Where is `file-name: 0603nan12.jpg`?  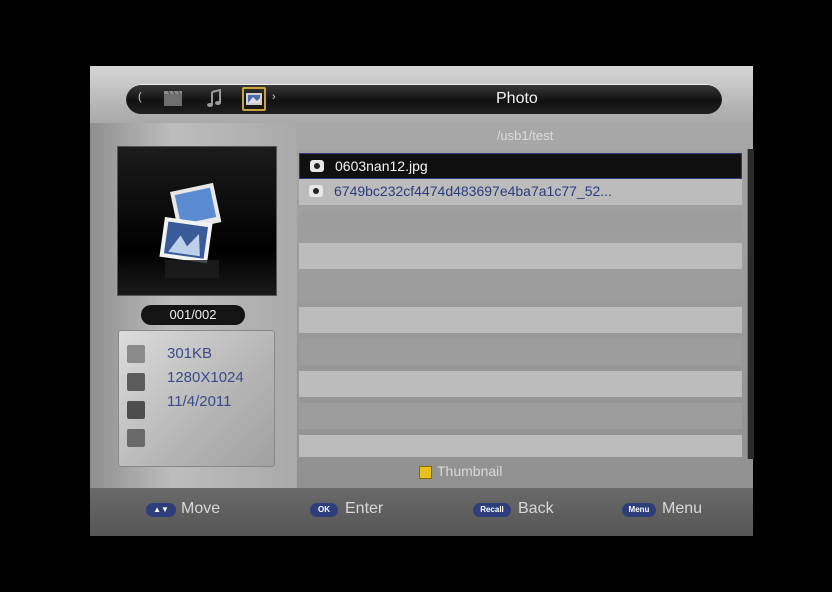
file-name: 0603nan12.jpg is located at coordinates (381, 166).